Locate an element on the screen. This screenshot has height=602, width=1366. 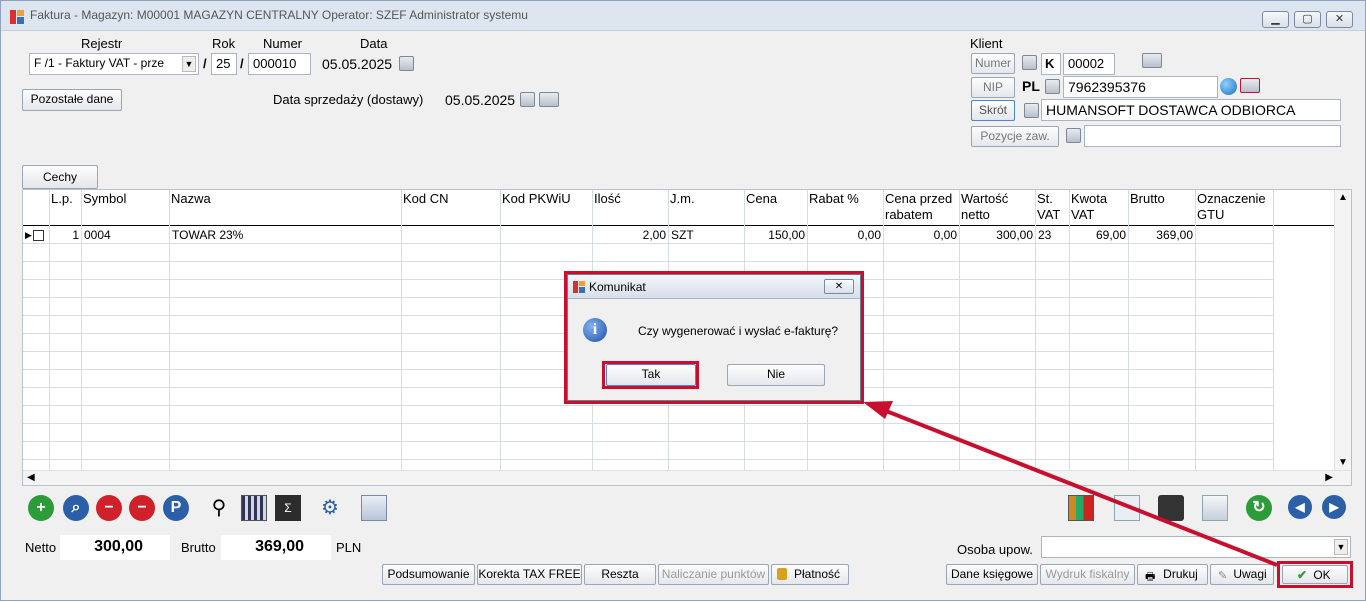
dialog-close-button: ✕ is located at coordinates (839, 286).